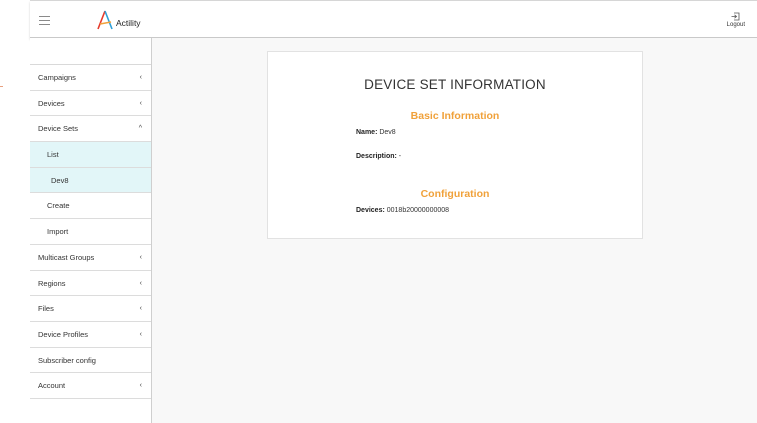 This screenshot has width=757, height=423. Describe the element at coordinates (52, 283) in the screenshot. I see `sidebar-item-label: Regions` at that location.